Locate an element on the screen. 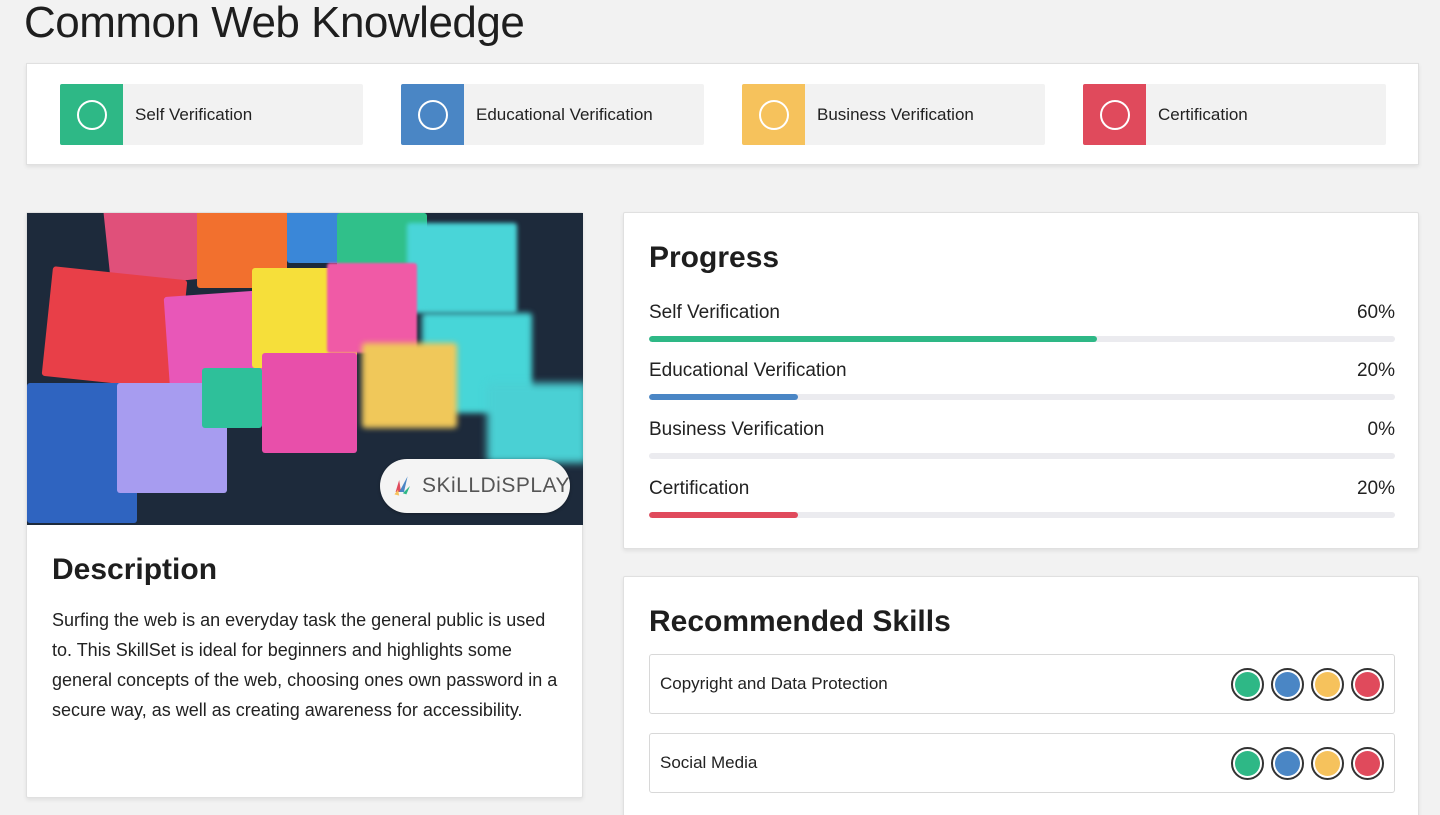 The height and width of the screenshot is (815, 1440). progress-row-self: Self Verification 60% is located at coordinates (1022, 322).